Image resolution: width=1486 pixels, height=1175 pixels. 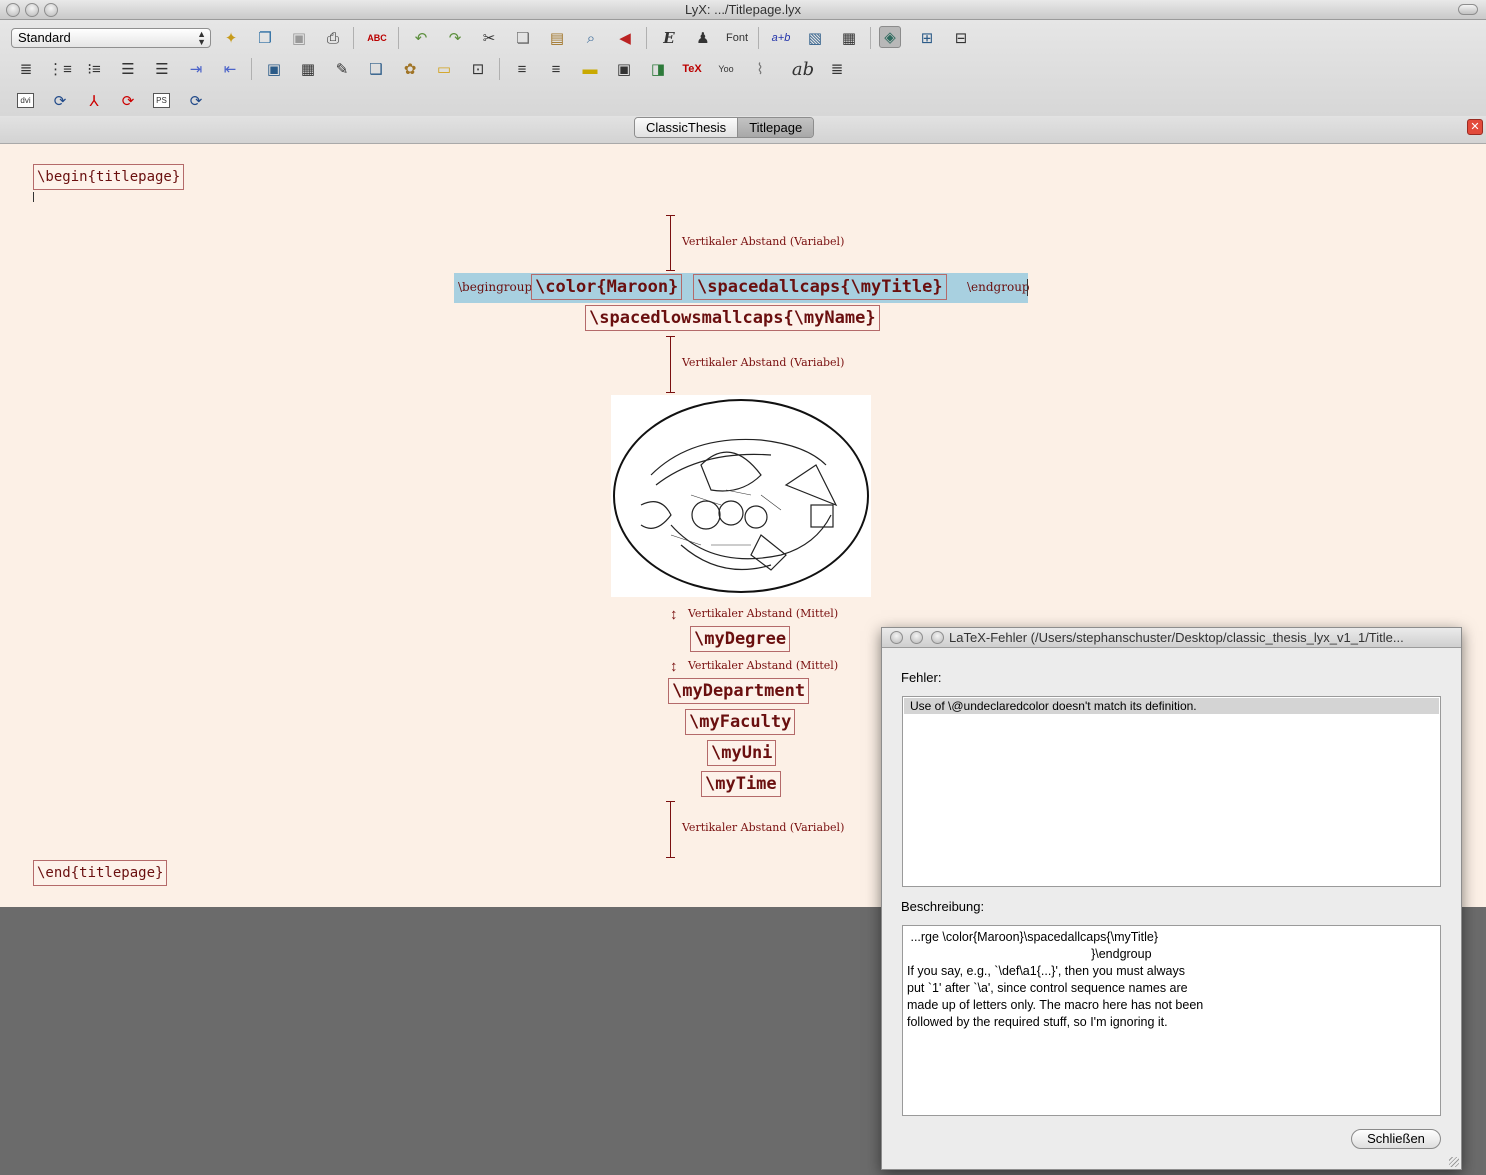 I want to click on paragraph-style-select: Standard ▲ ▼, so click(x=111, y=38).